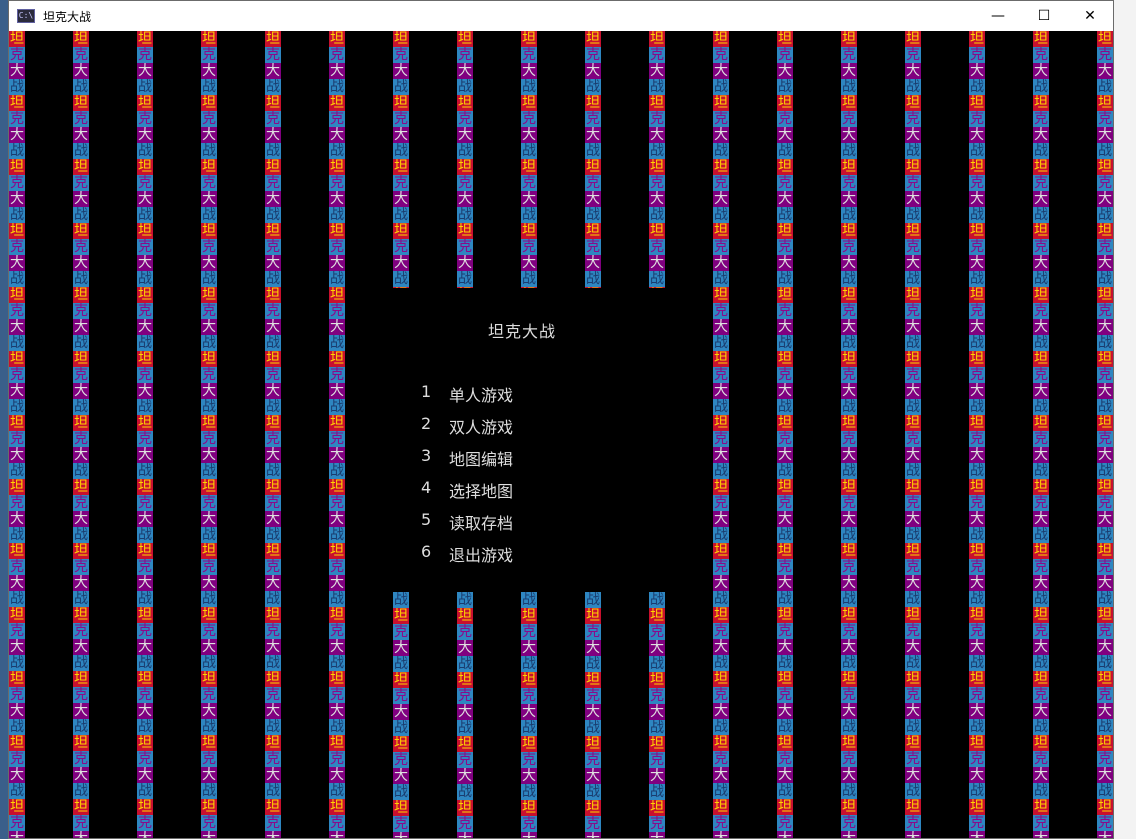 This screenshot has width=1136, height=839. What do you see at coordinates (467, 398) in the screenshot?
I see `menu-item-single-player: 1 单人游戏` at bounding box center [467, 398].